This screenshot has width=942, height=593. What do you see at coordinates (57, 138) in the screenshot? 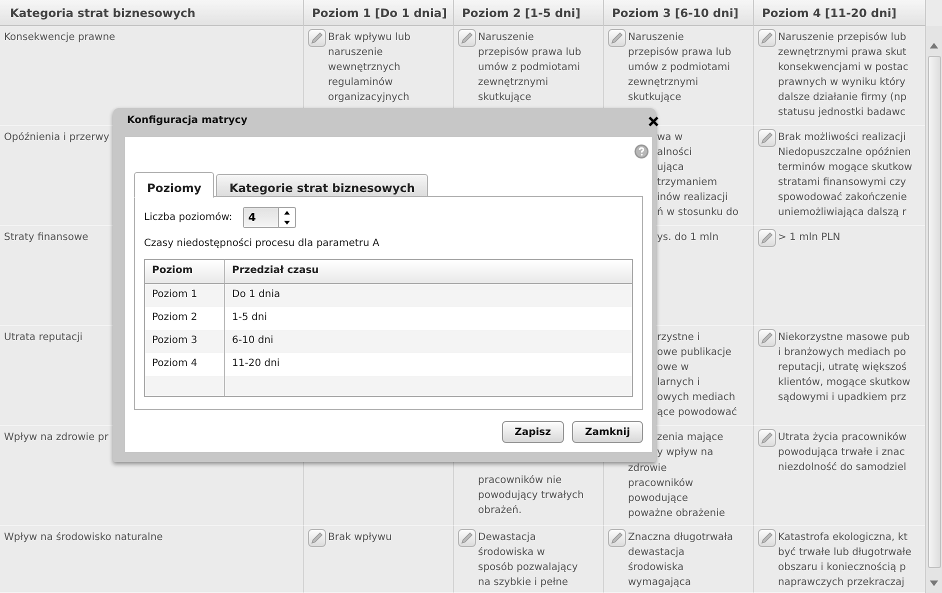
I see `table-cell-text: Opóźnienia i przerwy` at bounding box center [57, 138].